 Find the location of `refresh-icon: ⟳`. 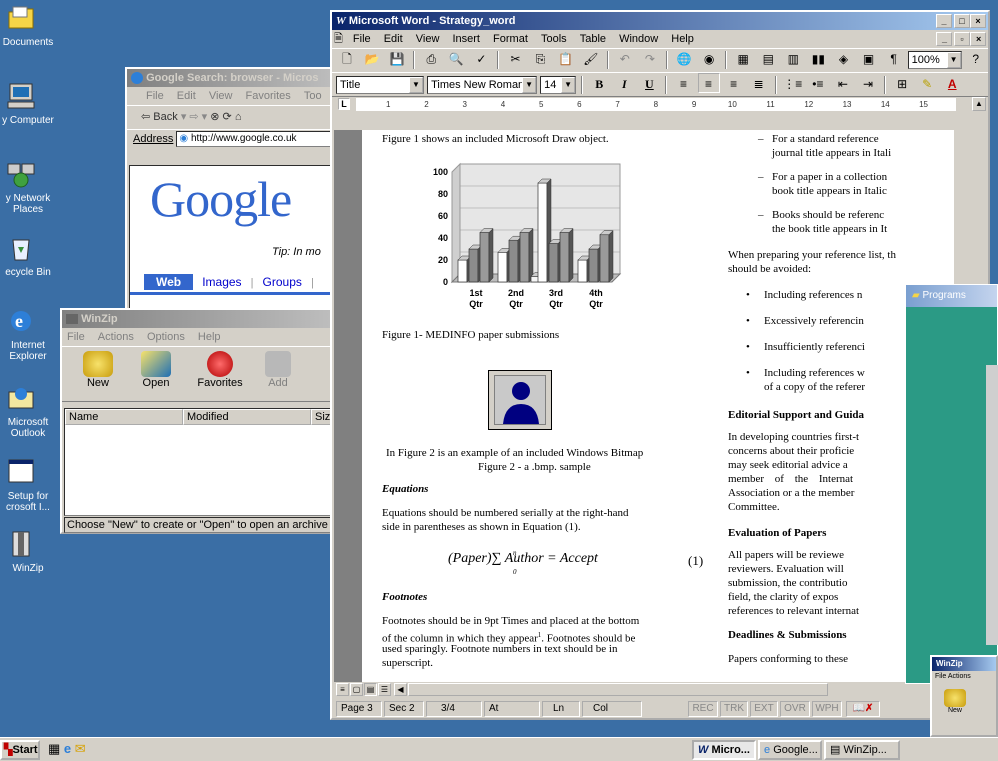

refresh-icon: ⟳ is located at coordinates (229, 117).